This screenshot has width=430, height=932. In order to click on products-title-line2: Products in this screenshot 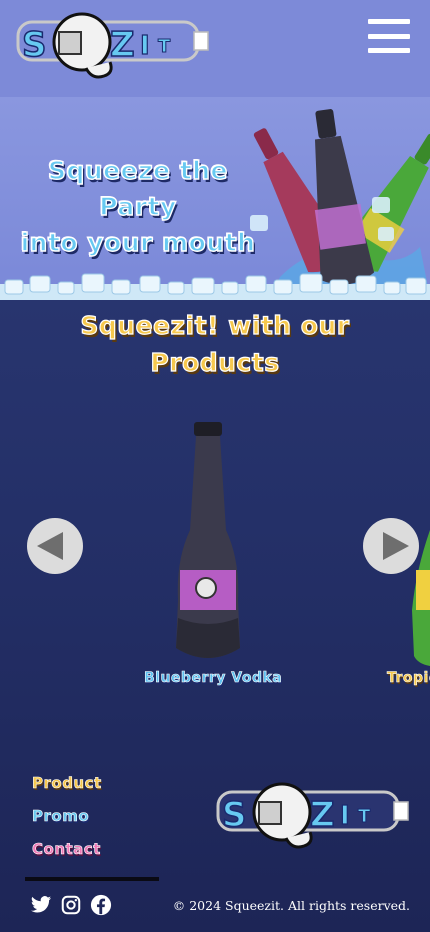, I will do `click(215, 362)`.